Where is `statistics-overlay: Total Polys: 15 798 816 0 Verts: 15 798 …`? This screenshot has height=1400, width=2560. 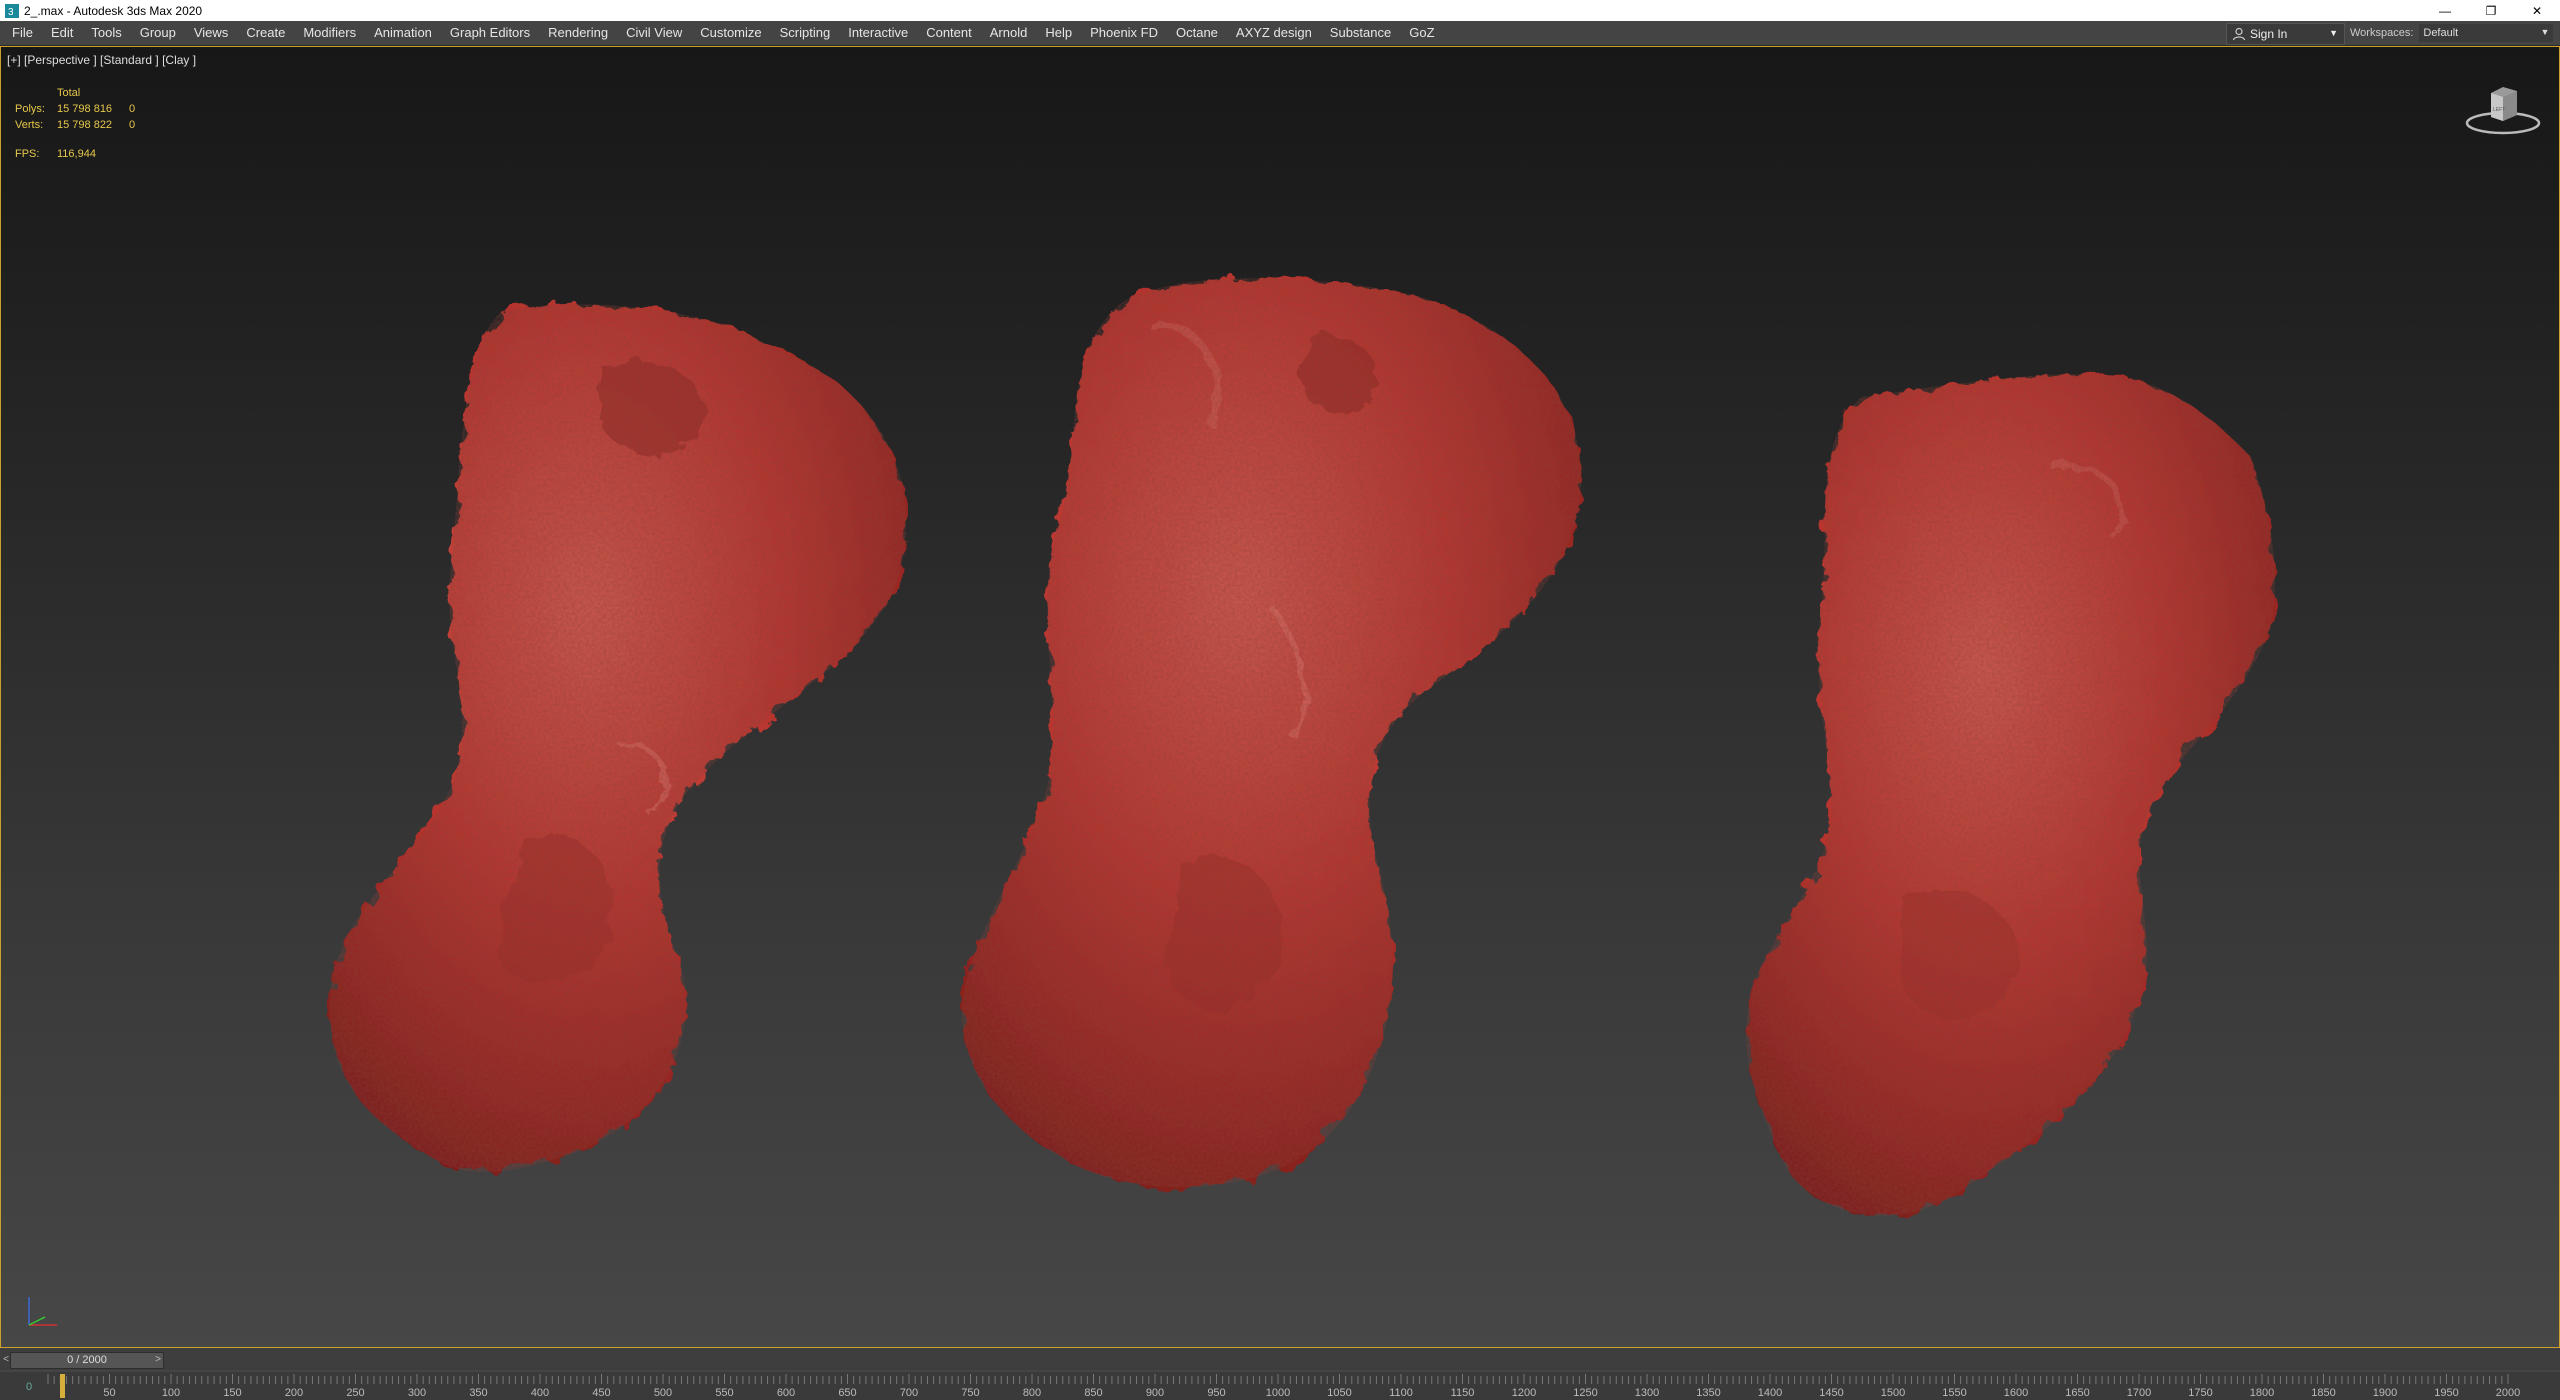
statistics-overlay: Total Polys: 15 798 816 0 Verts: 15 798 … is located at coordinates (75, 109).